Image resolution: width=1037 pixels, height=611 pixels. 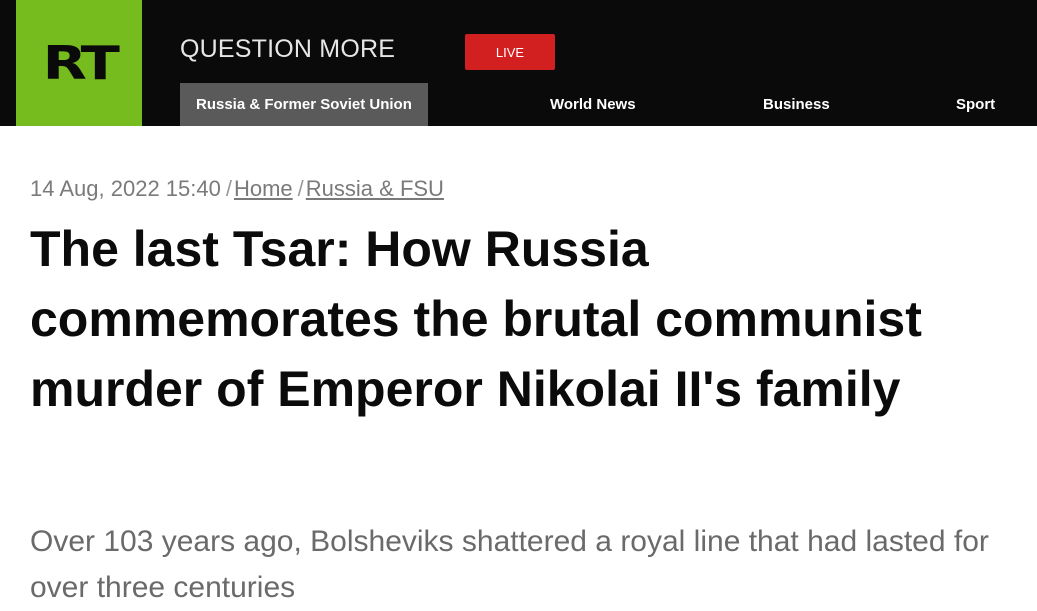 I want to click on nav-item-business: Business, so click(x=796, y=104).